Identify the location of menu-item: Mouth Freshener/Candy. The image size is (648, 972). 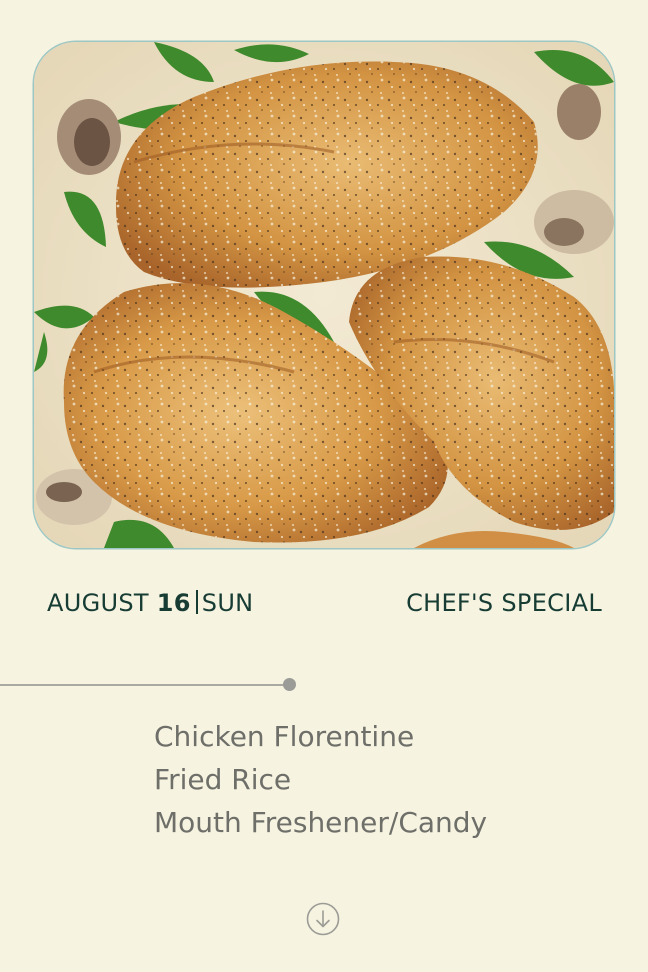
(321, 822).